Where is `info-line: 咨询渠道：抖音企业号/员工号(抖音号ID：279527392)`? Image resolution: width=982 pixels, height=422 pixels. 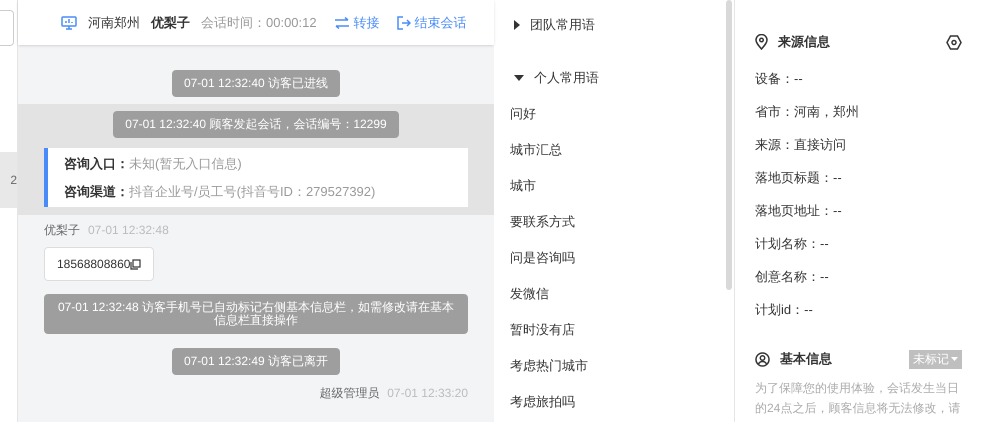
info-line: 咨询渠道：抖音企业号/员工号(抖音号ID：279527392) is located at coordinates (220, 191).